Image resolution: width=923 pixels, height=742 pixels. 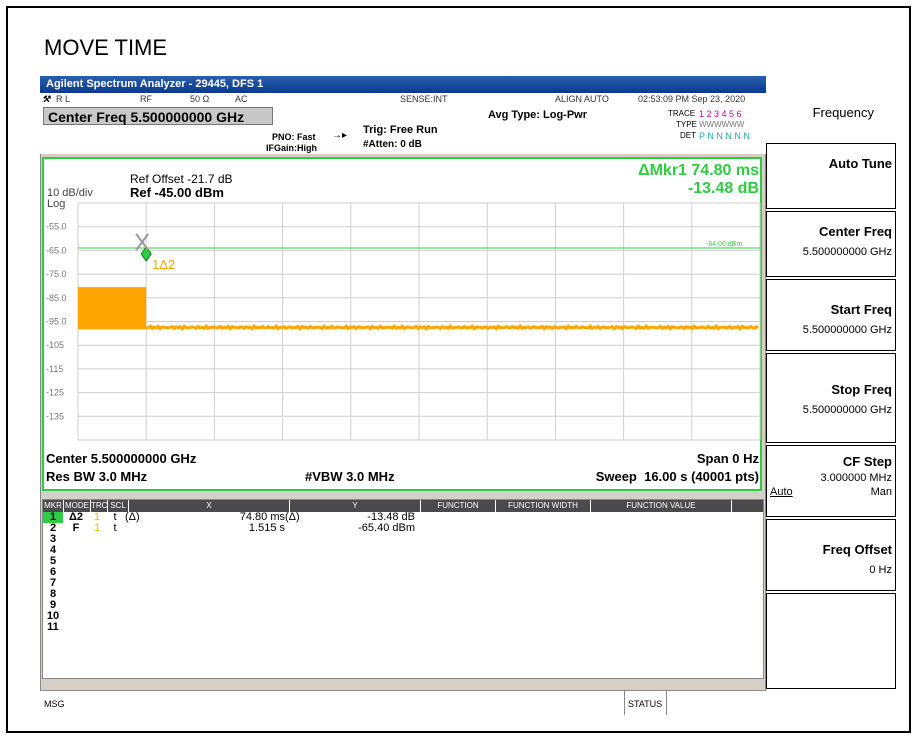 I want to click on det-label: DET, so click(x=688, y=135).